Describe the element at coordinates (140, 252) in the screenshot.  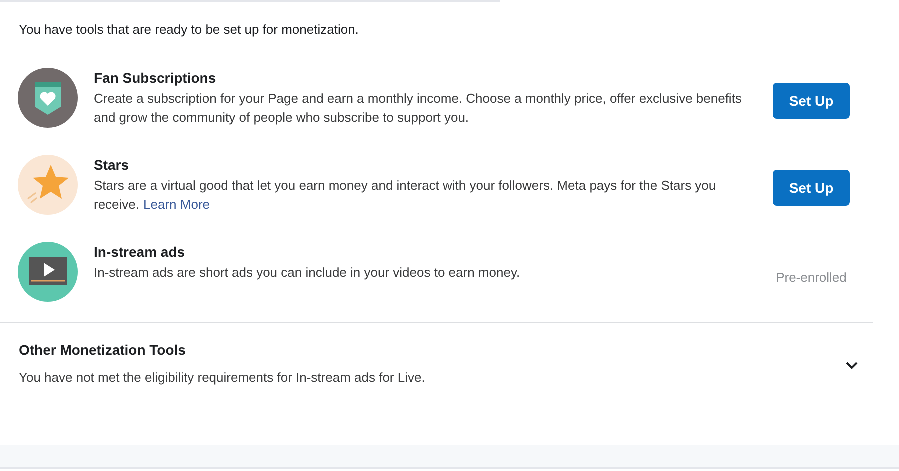
I see `tool-title: In-stream ads` at that location.